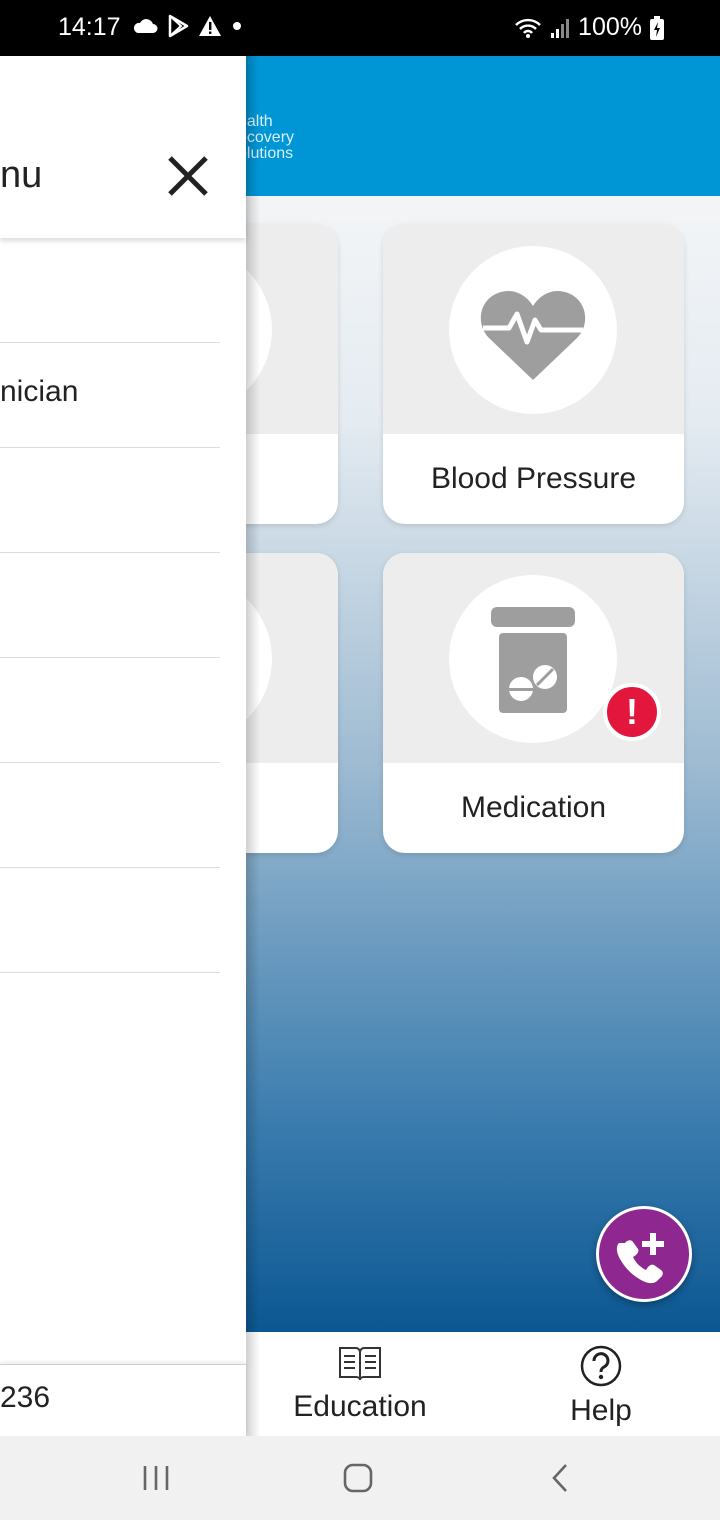 Image resolution: width=720 pixels, height=1520 pixels. I want to click on back-icon, so click(559, 1478).